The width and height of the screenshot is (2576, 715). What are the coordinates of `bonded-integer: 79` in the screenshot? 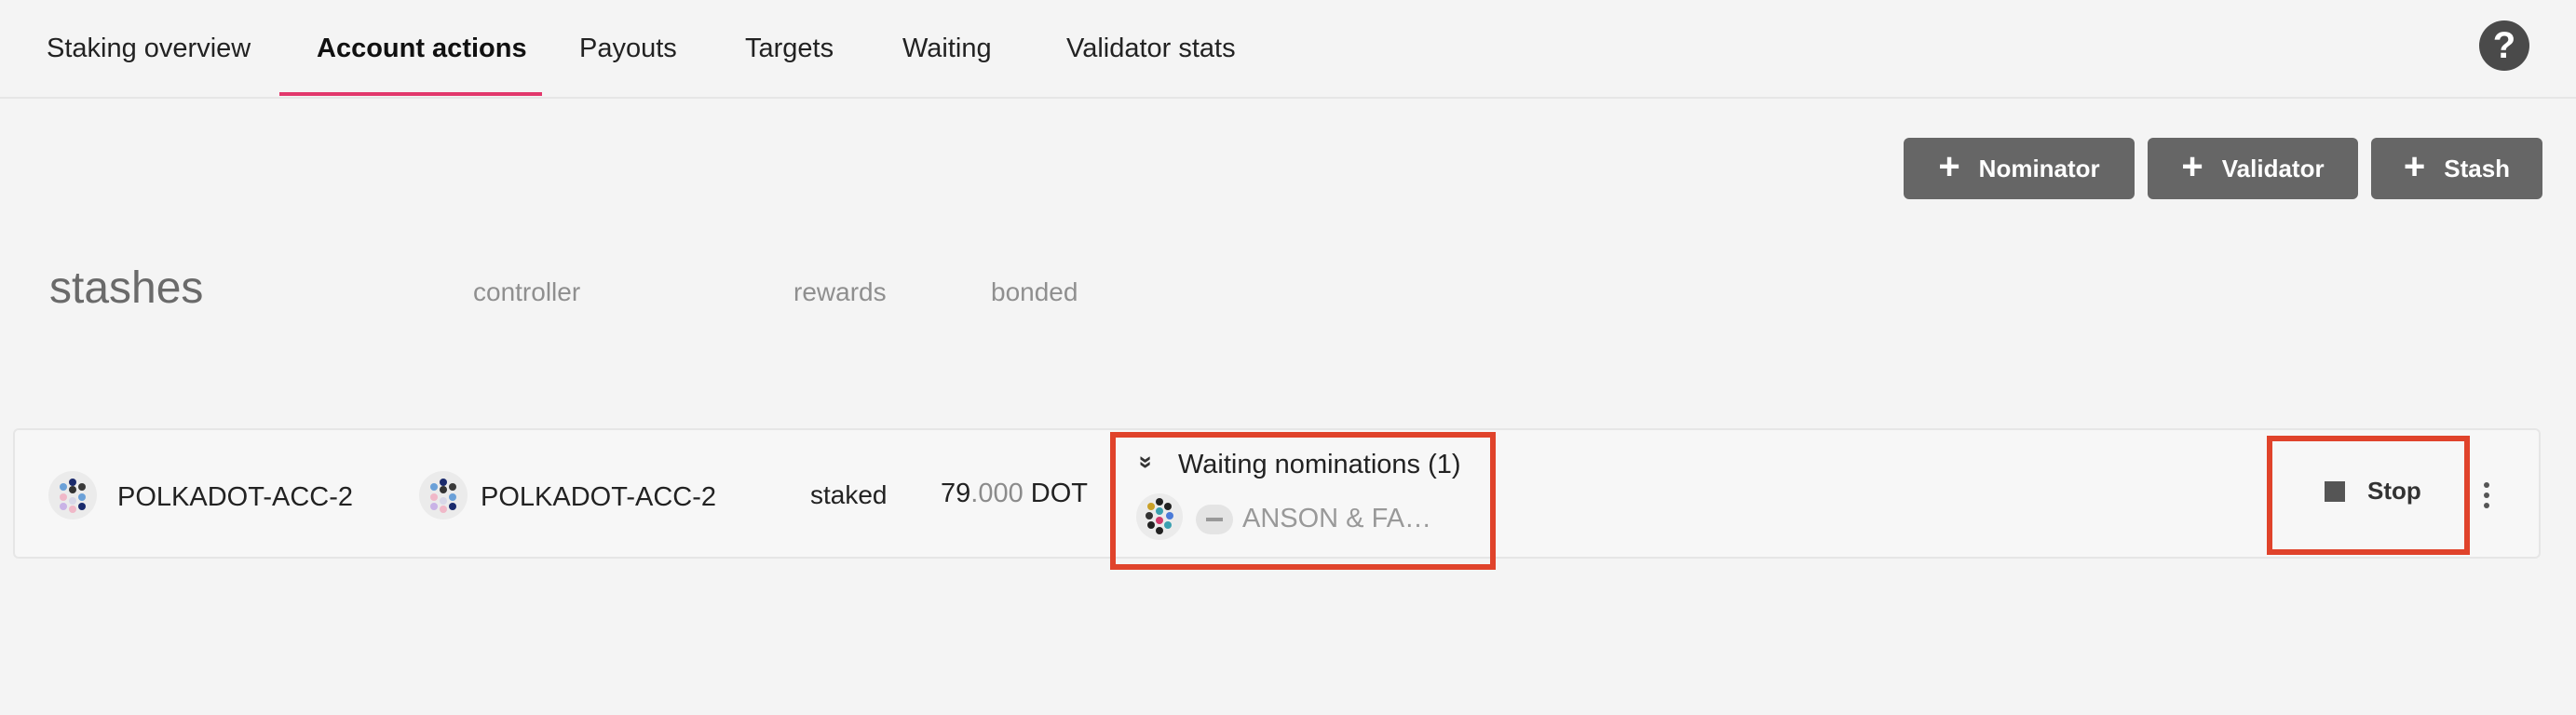 It's located at (956, 493).